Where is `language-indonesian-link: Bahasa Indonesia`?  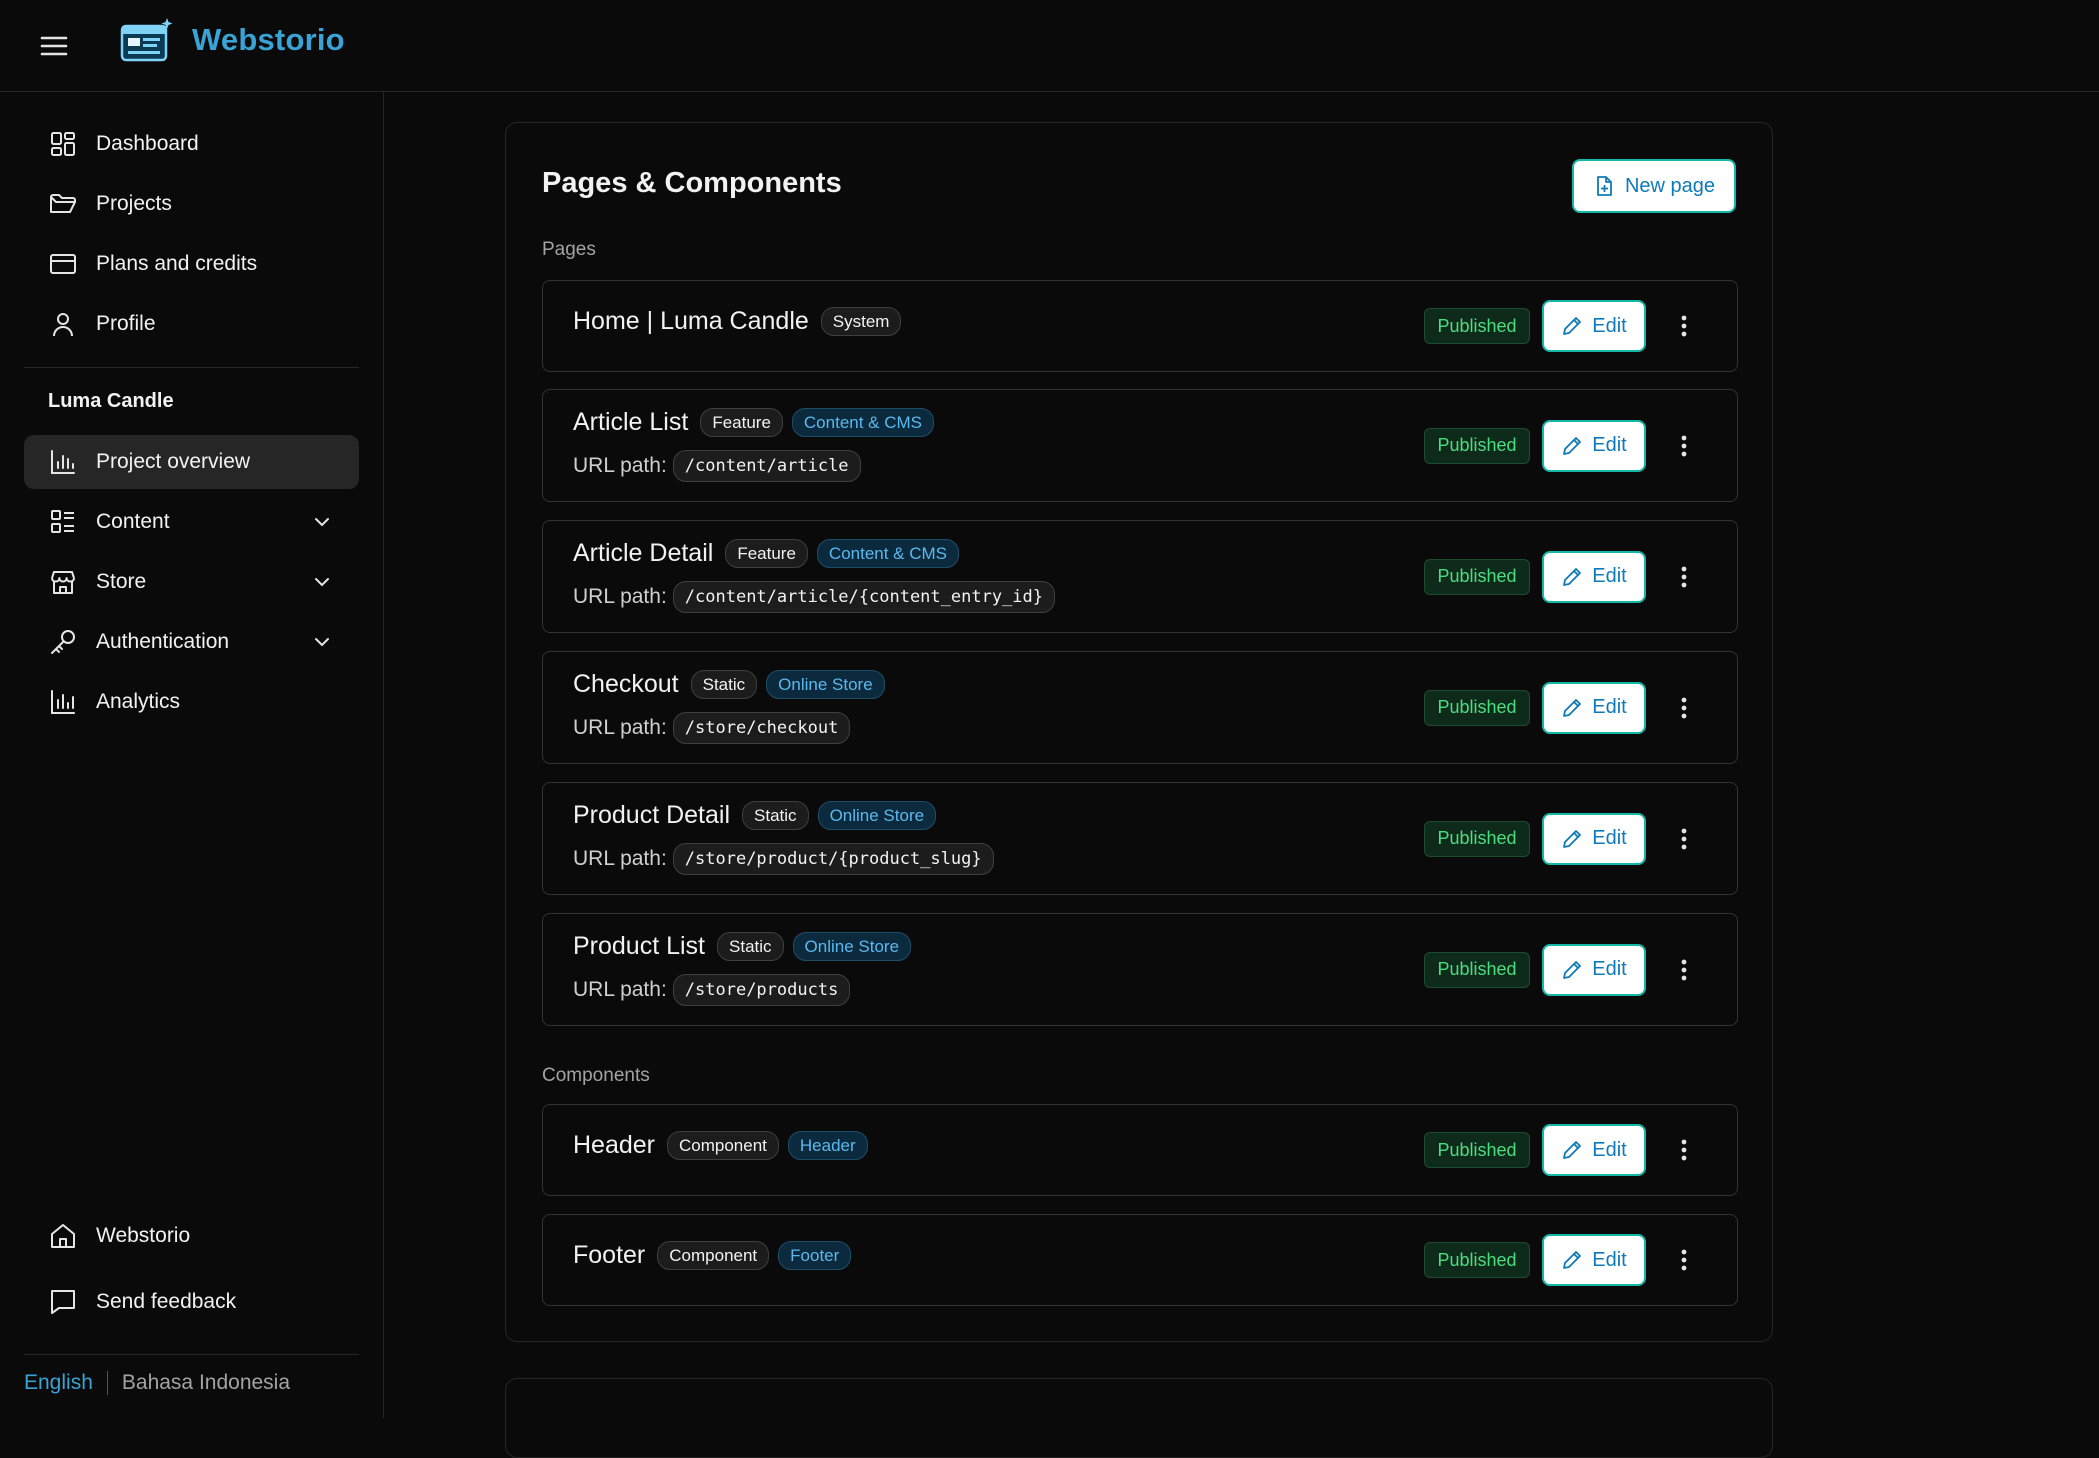 language-indonesian-link: Bahasa Indonesia is located at coordinates (206, 1383).